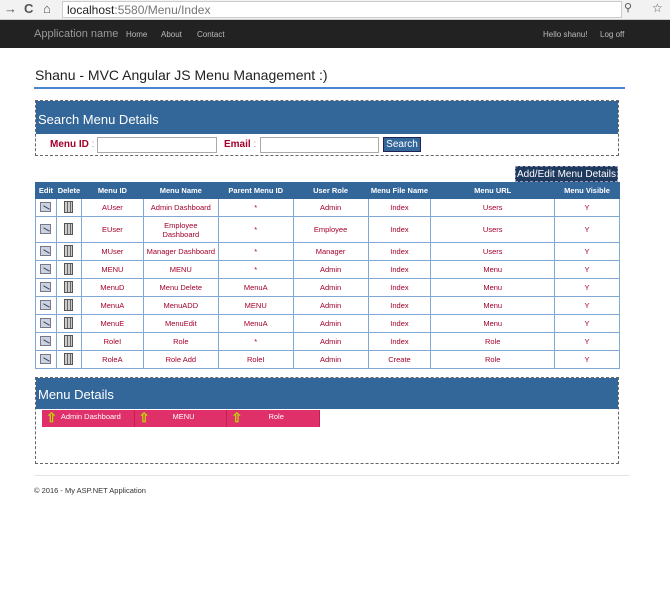 The width and height of the screenshot is (670, 600). Describe the element at coordinates (402, 144) in the screenshot. I see `search-button: Search` at that location.